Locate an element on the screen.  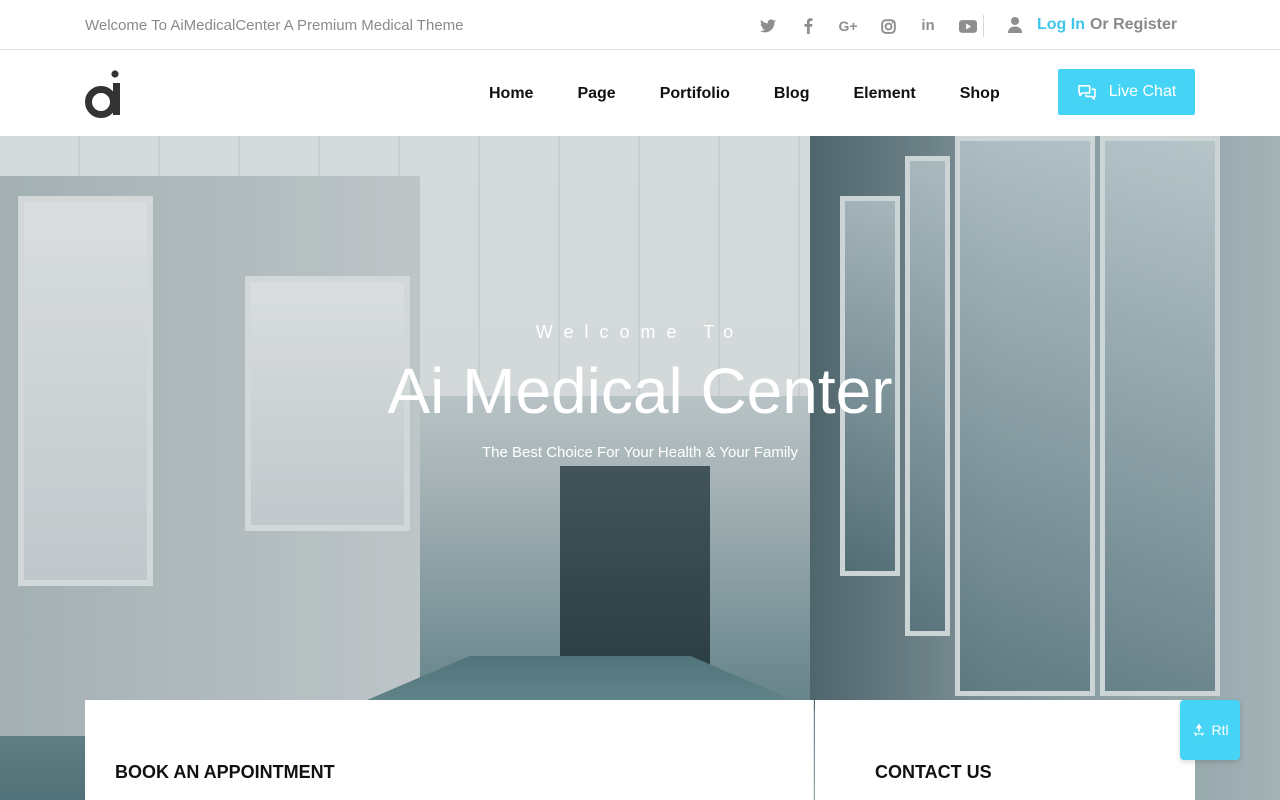
facebook-icon is located at coordinates (808, 26).